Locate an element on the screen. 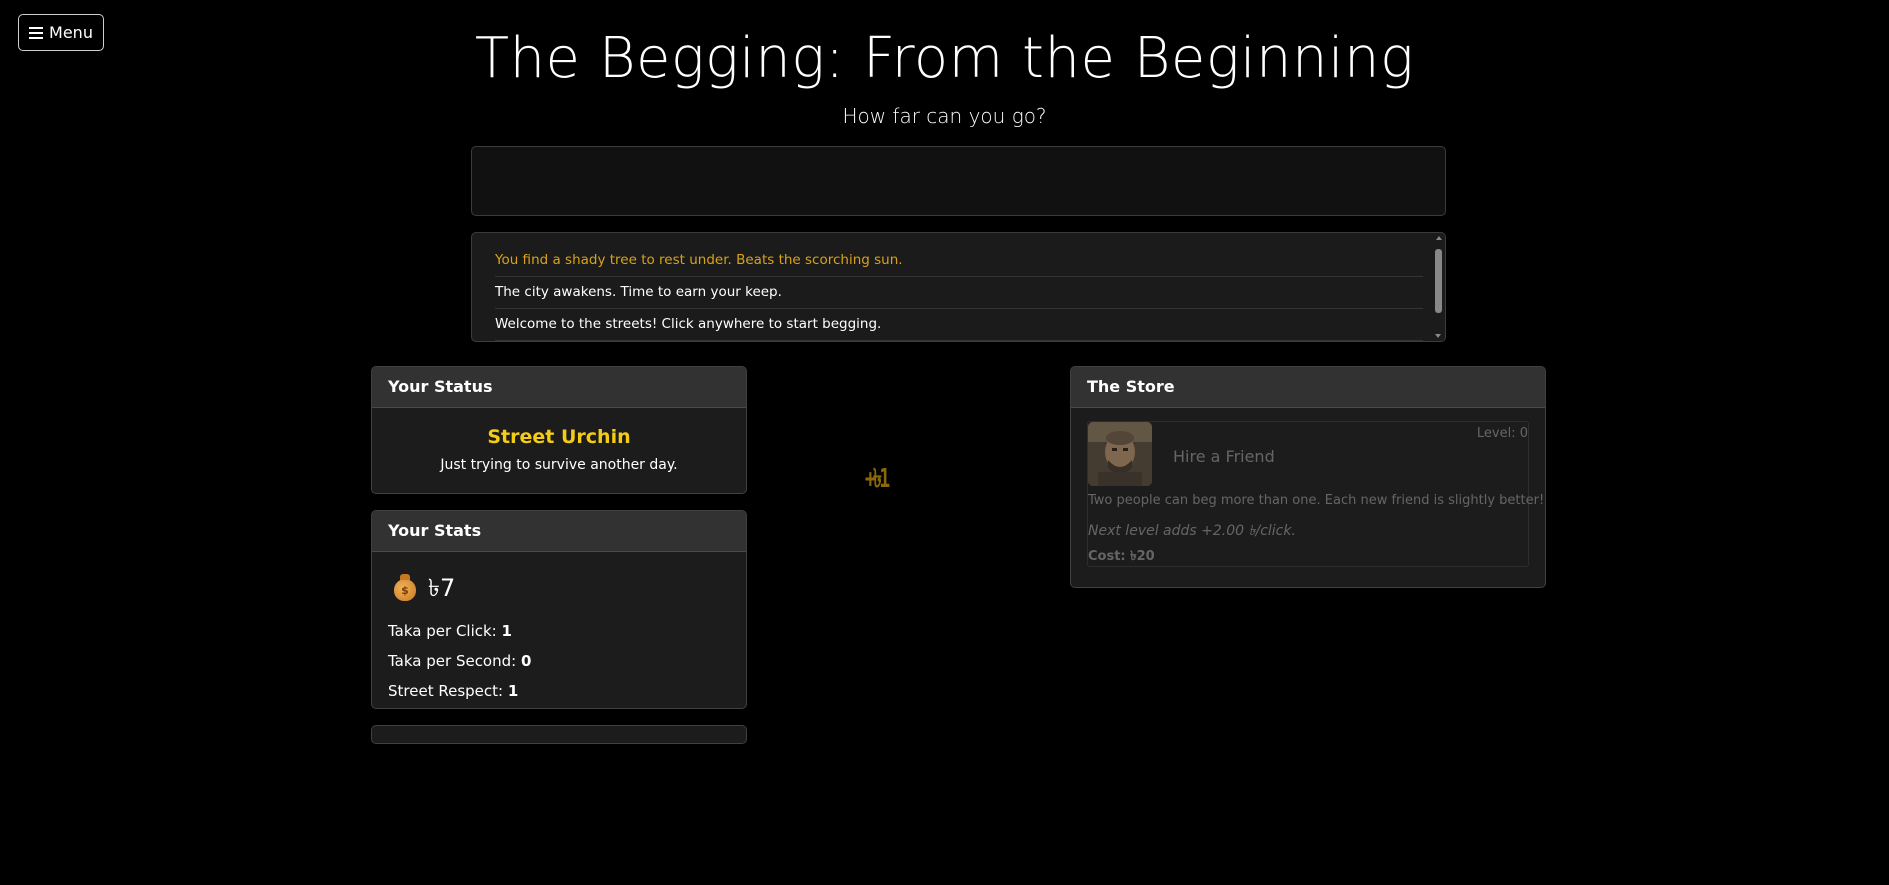 This screenshot has height=885, width=1889. click-area-banner is located at coordinates (958, 181).